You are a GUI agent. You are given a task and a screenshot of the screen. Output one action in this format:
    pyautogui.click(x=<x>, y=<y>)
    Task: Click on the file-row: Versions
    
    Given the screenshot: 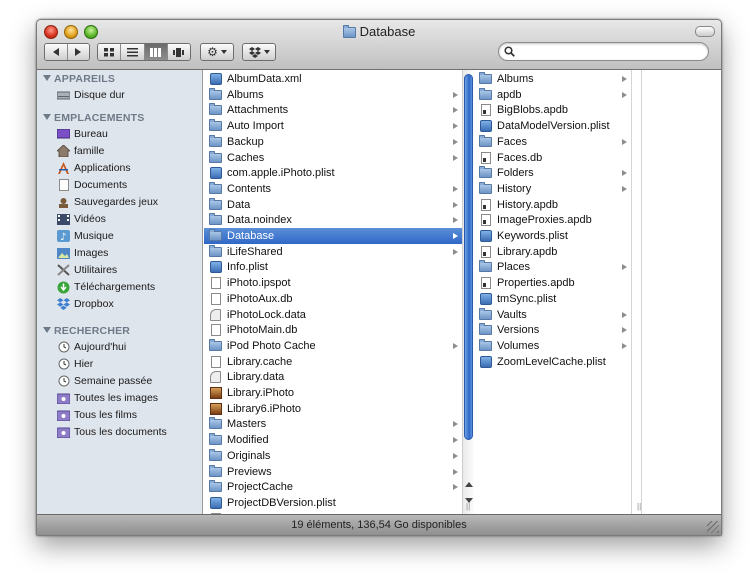 What is the action you would take?
    pyautogui.click(x=552, y=330)
    